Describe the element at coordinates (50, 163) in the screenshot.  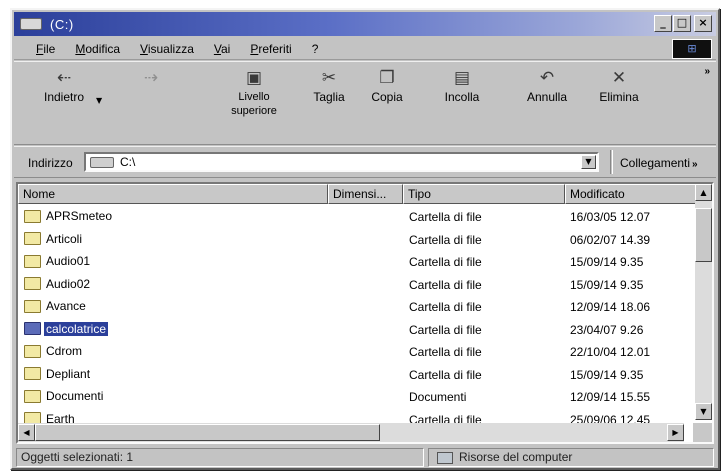
I see `address-label: Indirizzo` at that location.